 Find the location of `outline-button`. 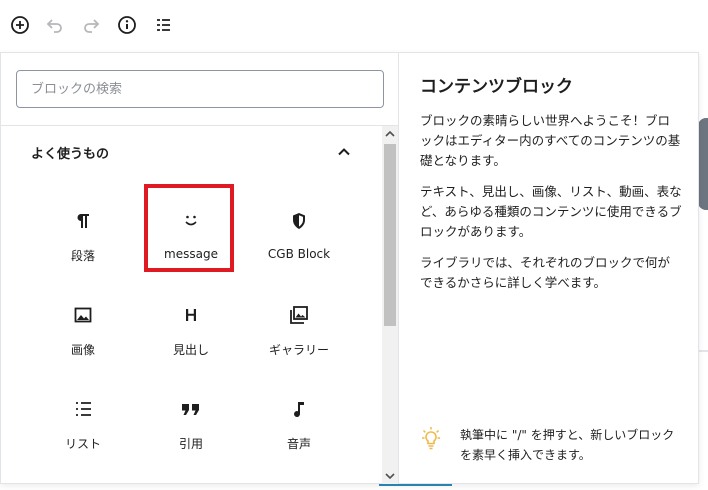

outline-button is located at coordinates (163, 25).